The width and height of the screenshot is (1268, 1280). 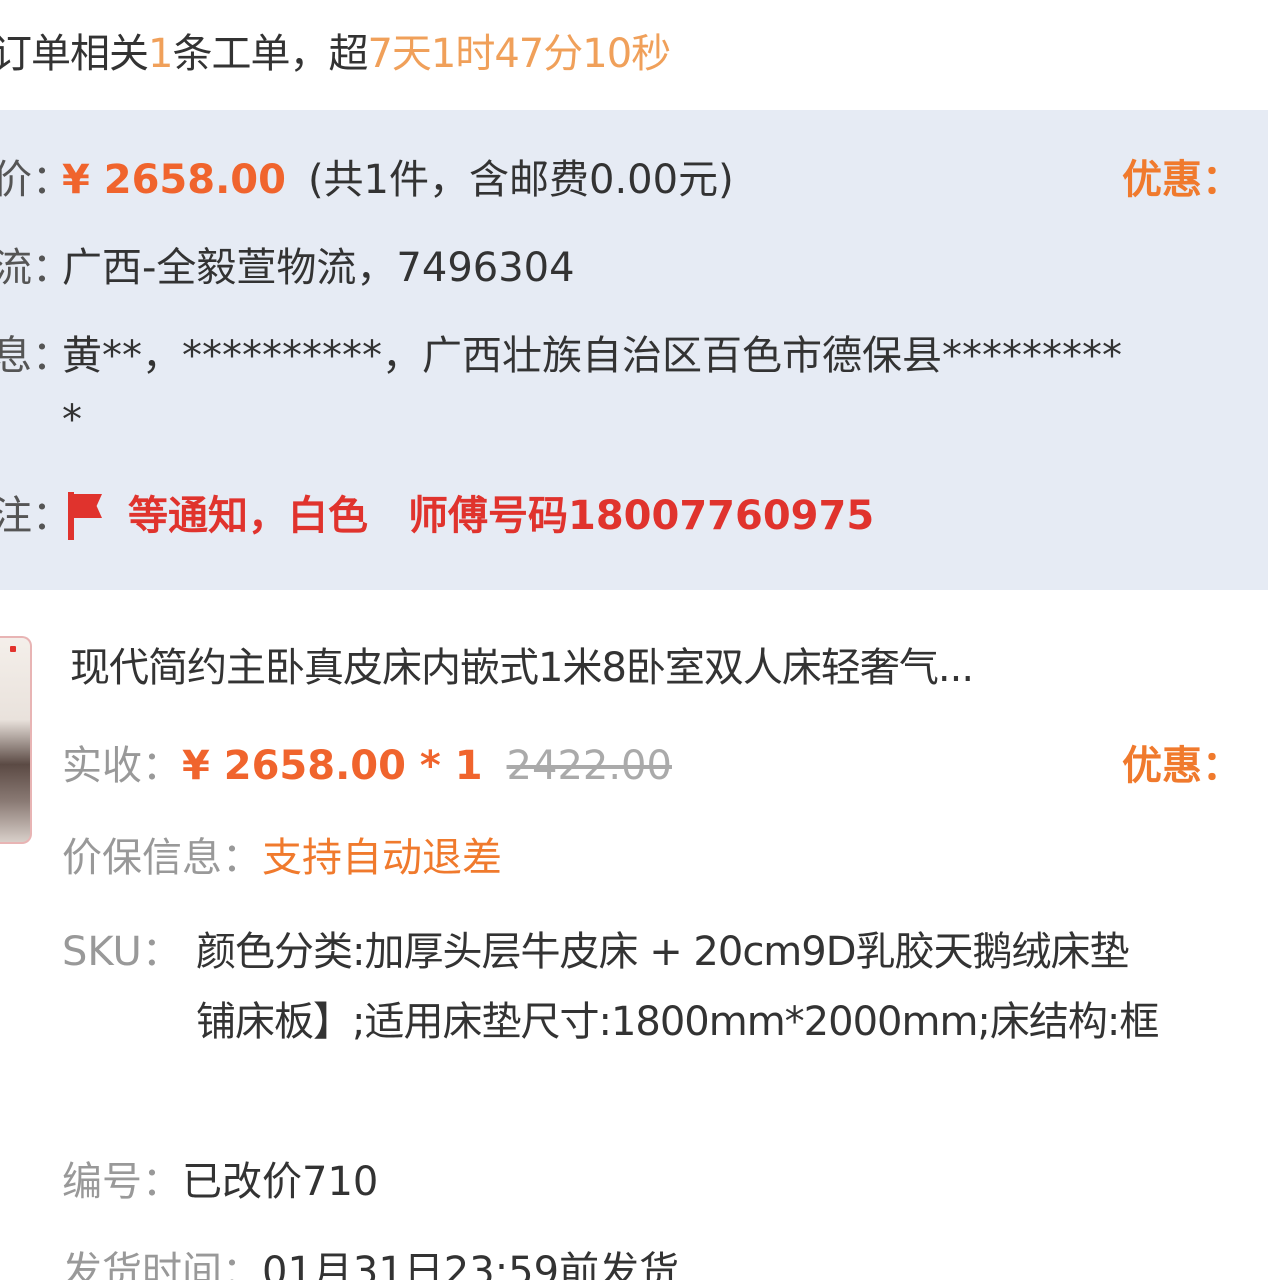 I want to click on remark-value: 等通知，白色 师傅号码18007760975, so click(x=501, y=516).